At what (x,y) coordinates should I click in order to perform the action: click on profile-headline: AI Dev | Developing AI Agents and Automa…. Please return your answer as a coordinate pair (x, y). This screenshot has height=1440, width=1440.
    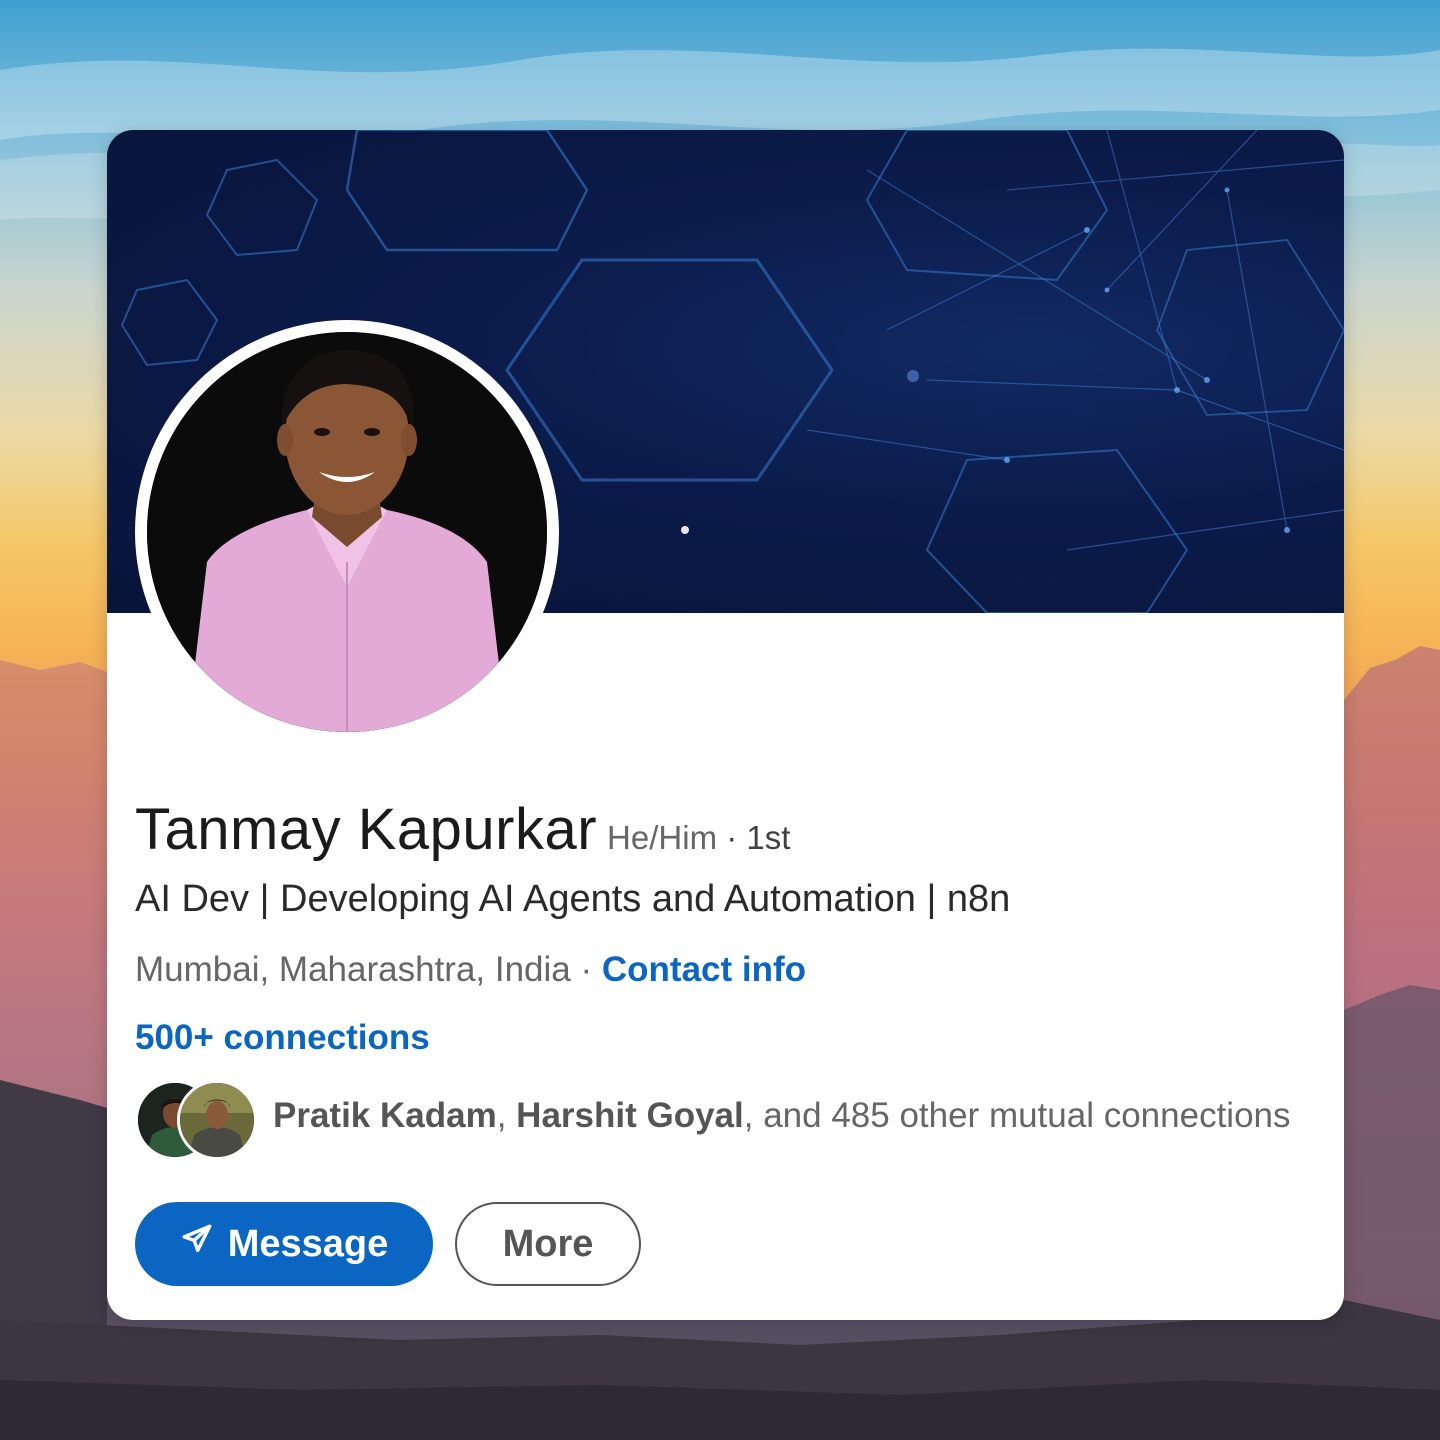
    Looking at the image, I should click on (573, 899).